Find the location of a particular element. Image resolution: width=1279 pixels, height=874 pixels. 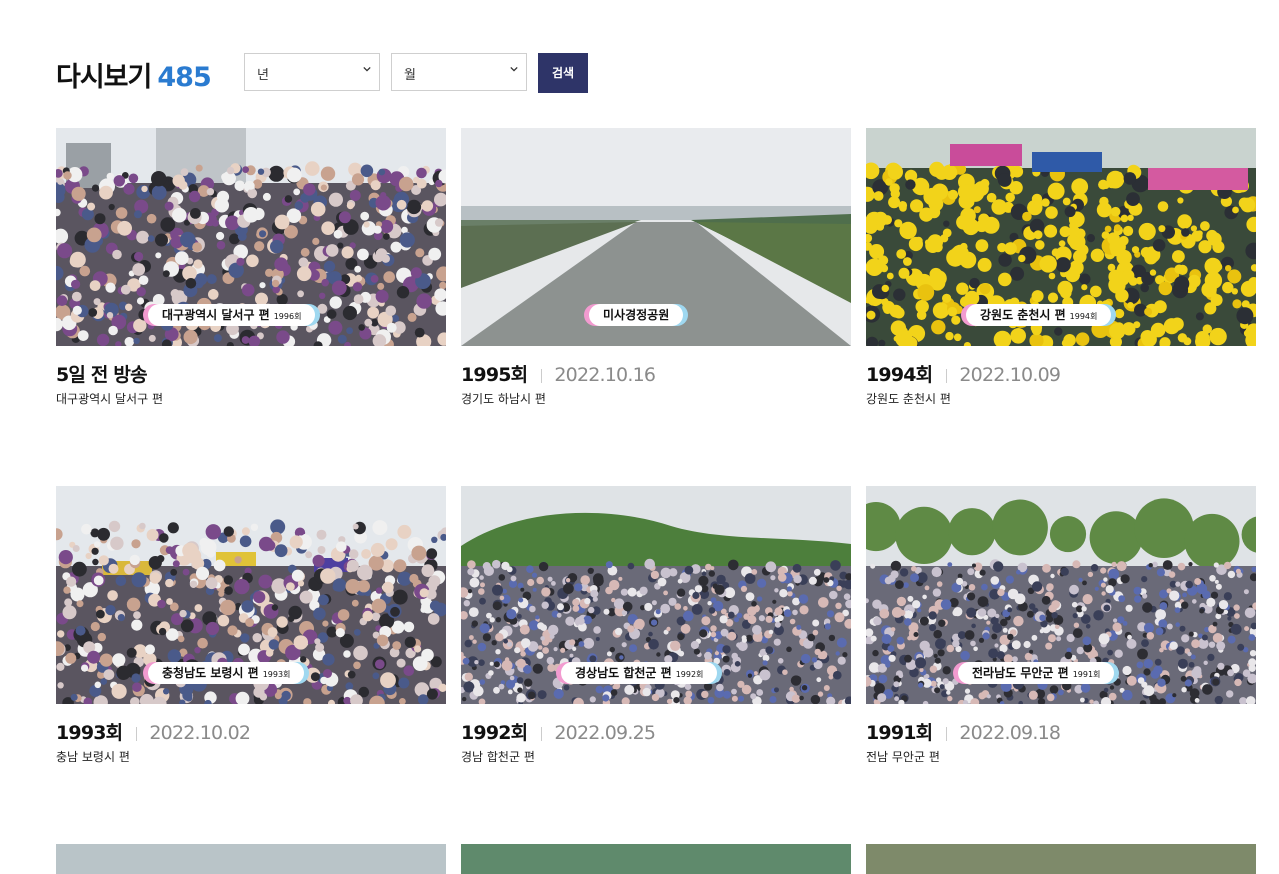

thumbnail-caption: 전라남도 무안군 편 1991회 is located at coordinates (1036, 673).